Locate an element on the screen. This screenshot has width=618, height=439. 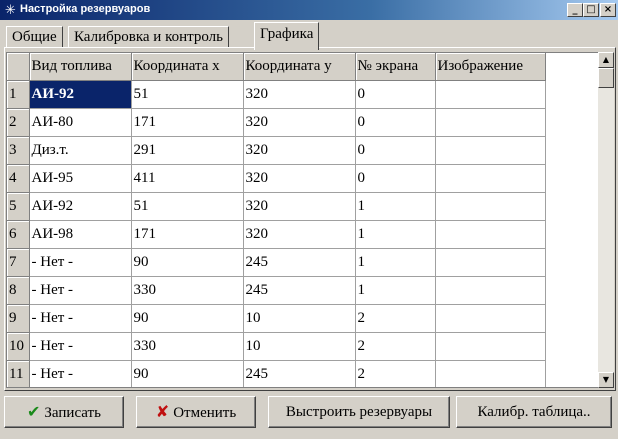
grid-cell: АИ-98 is located at coordinates (80, 234).